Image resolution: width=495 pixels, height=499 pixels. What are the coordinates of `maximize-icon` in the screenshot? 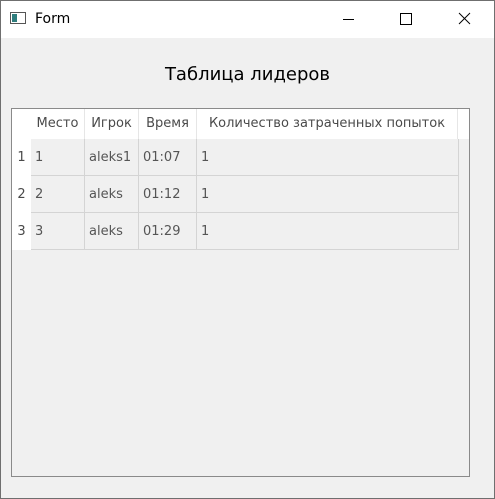 It's located at (406, 19).